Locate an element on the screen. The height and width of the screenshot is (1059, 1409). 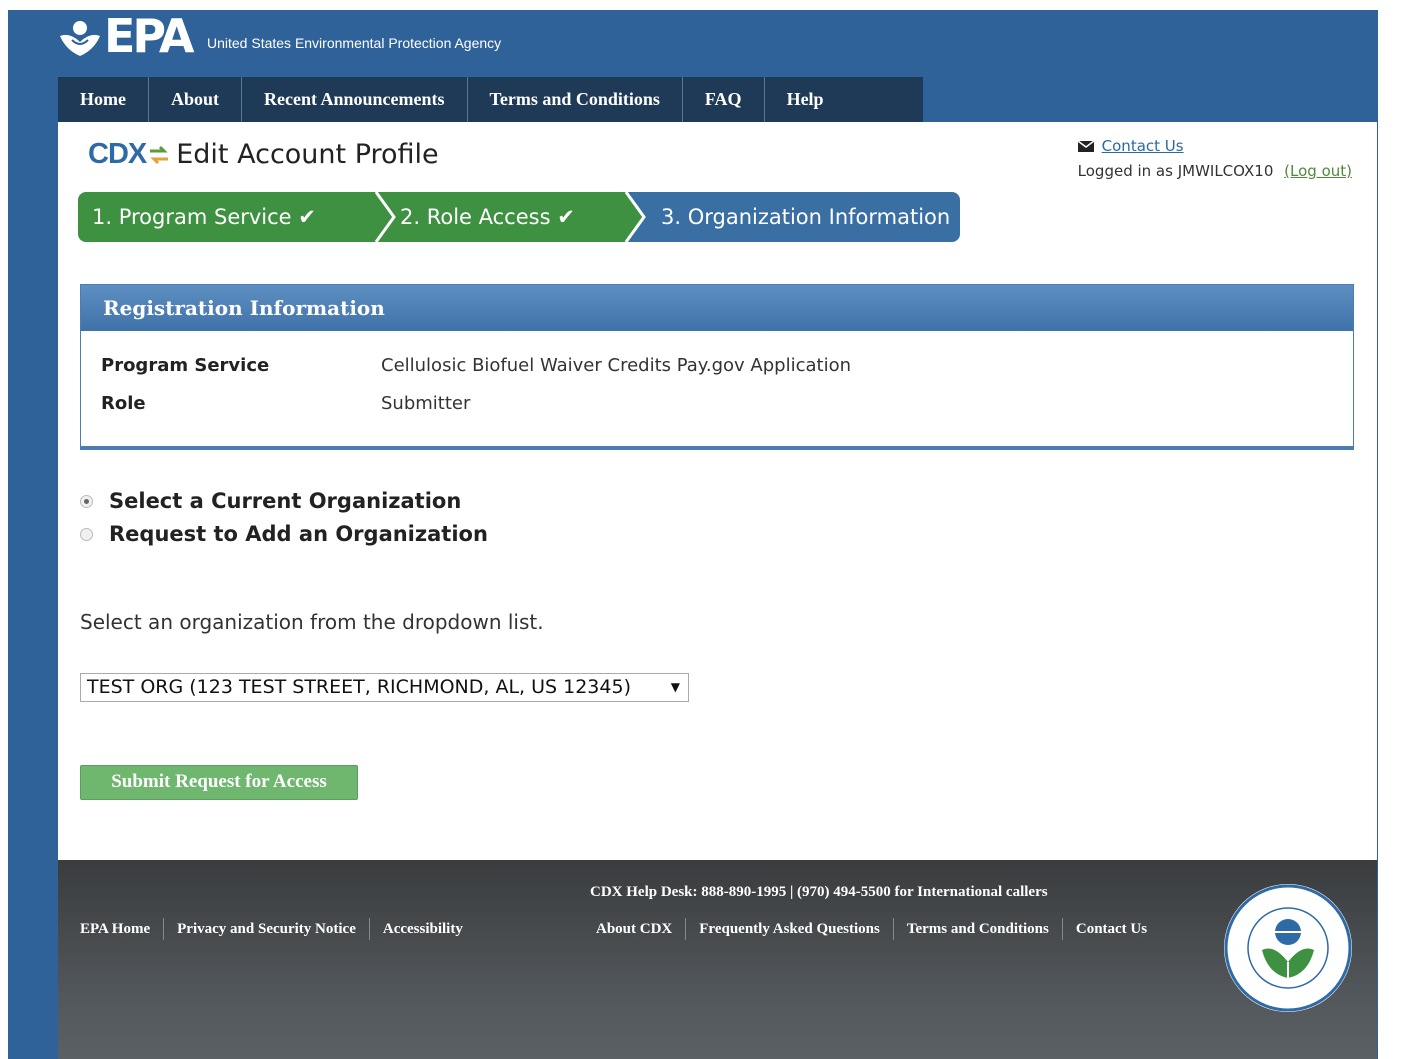
registration-info-heading: Registration Information is located at coordinates (717, 308).